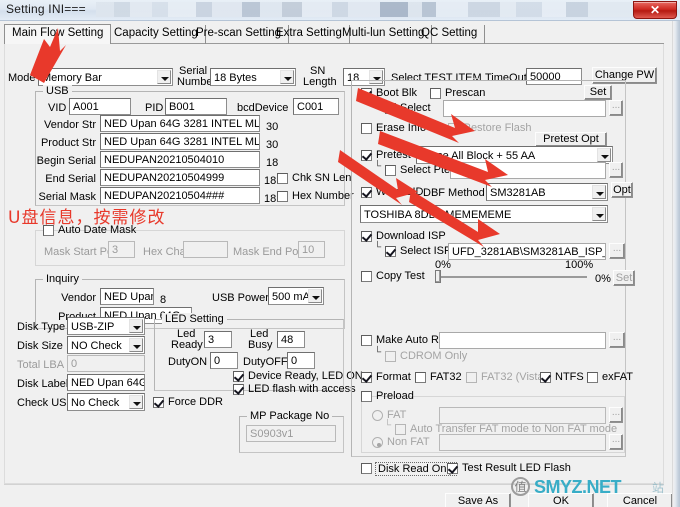 This screenshot has width=680, height=507. I want to click on mp-package-no-input: S0903v1, so click(291, 433).